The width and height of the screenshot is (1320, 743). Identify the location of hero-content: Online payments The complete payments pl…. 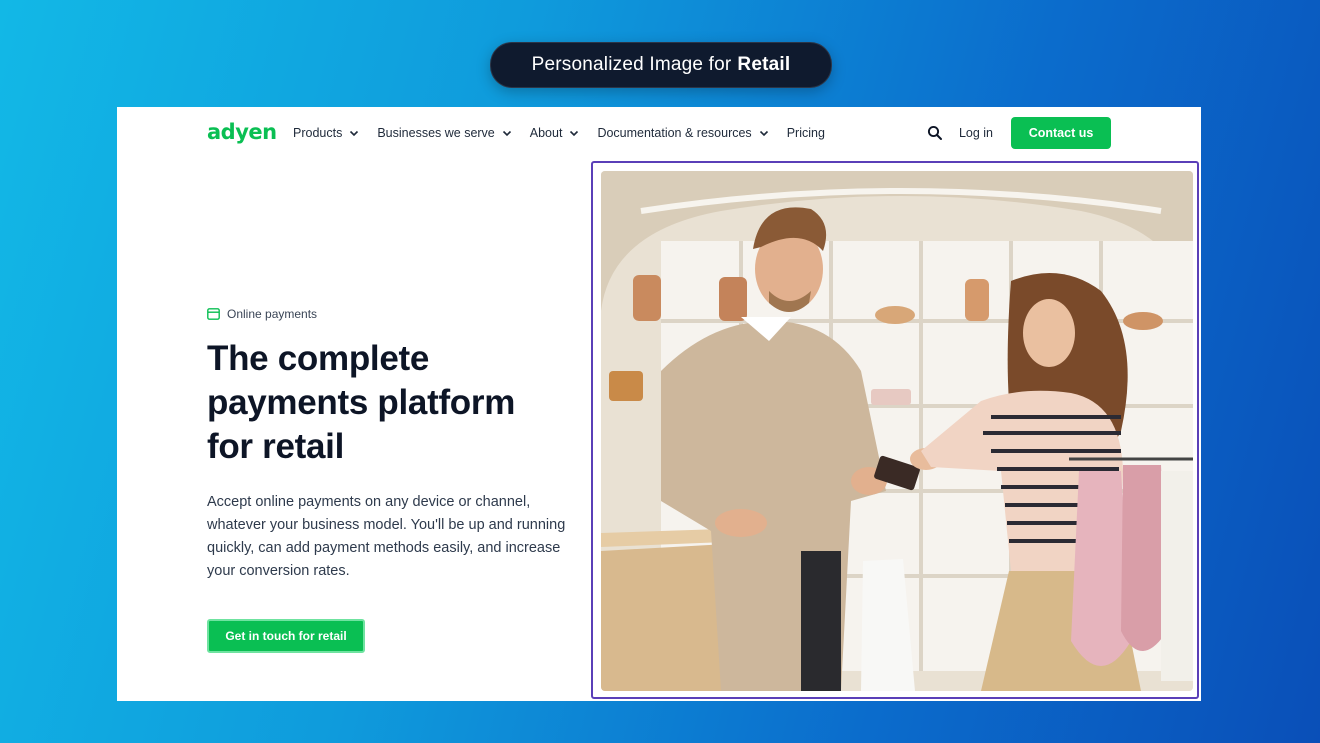
(392, 480).